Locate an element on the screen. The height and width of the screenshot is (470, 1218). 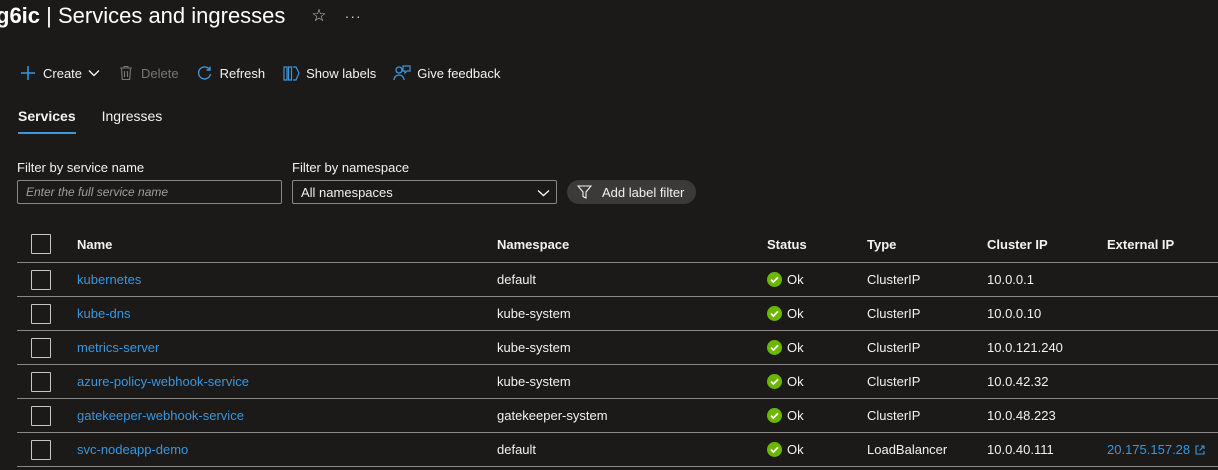
table-row: kubernetes default Ok ClusterIP 10.0.0.1 is located at coordinates (617, 280).